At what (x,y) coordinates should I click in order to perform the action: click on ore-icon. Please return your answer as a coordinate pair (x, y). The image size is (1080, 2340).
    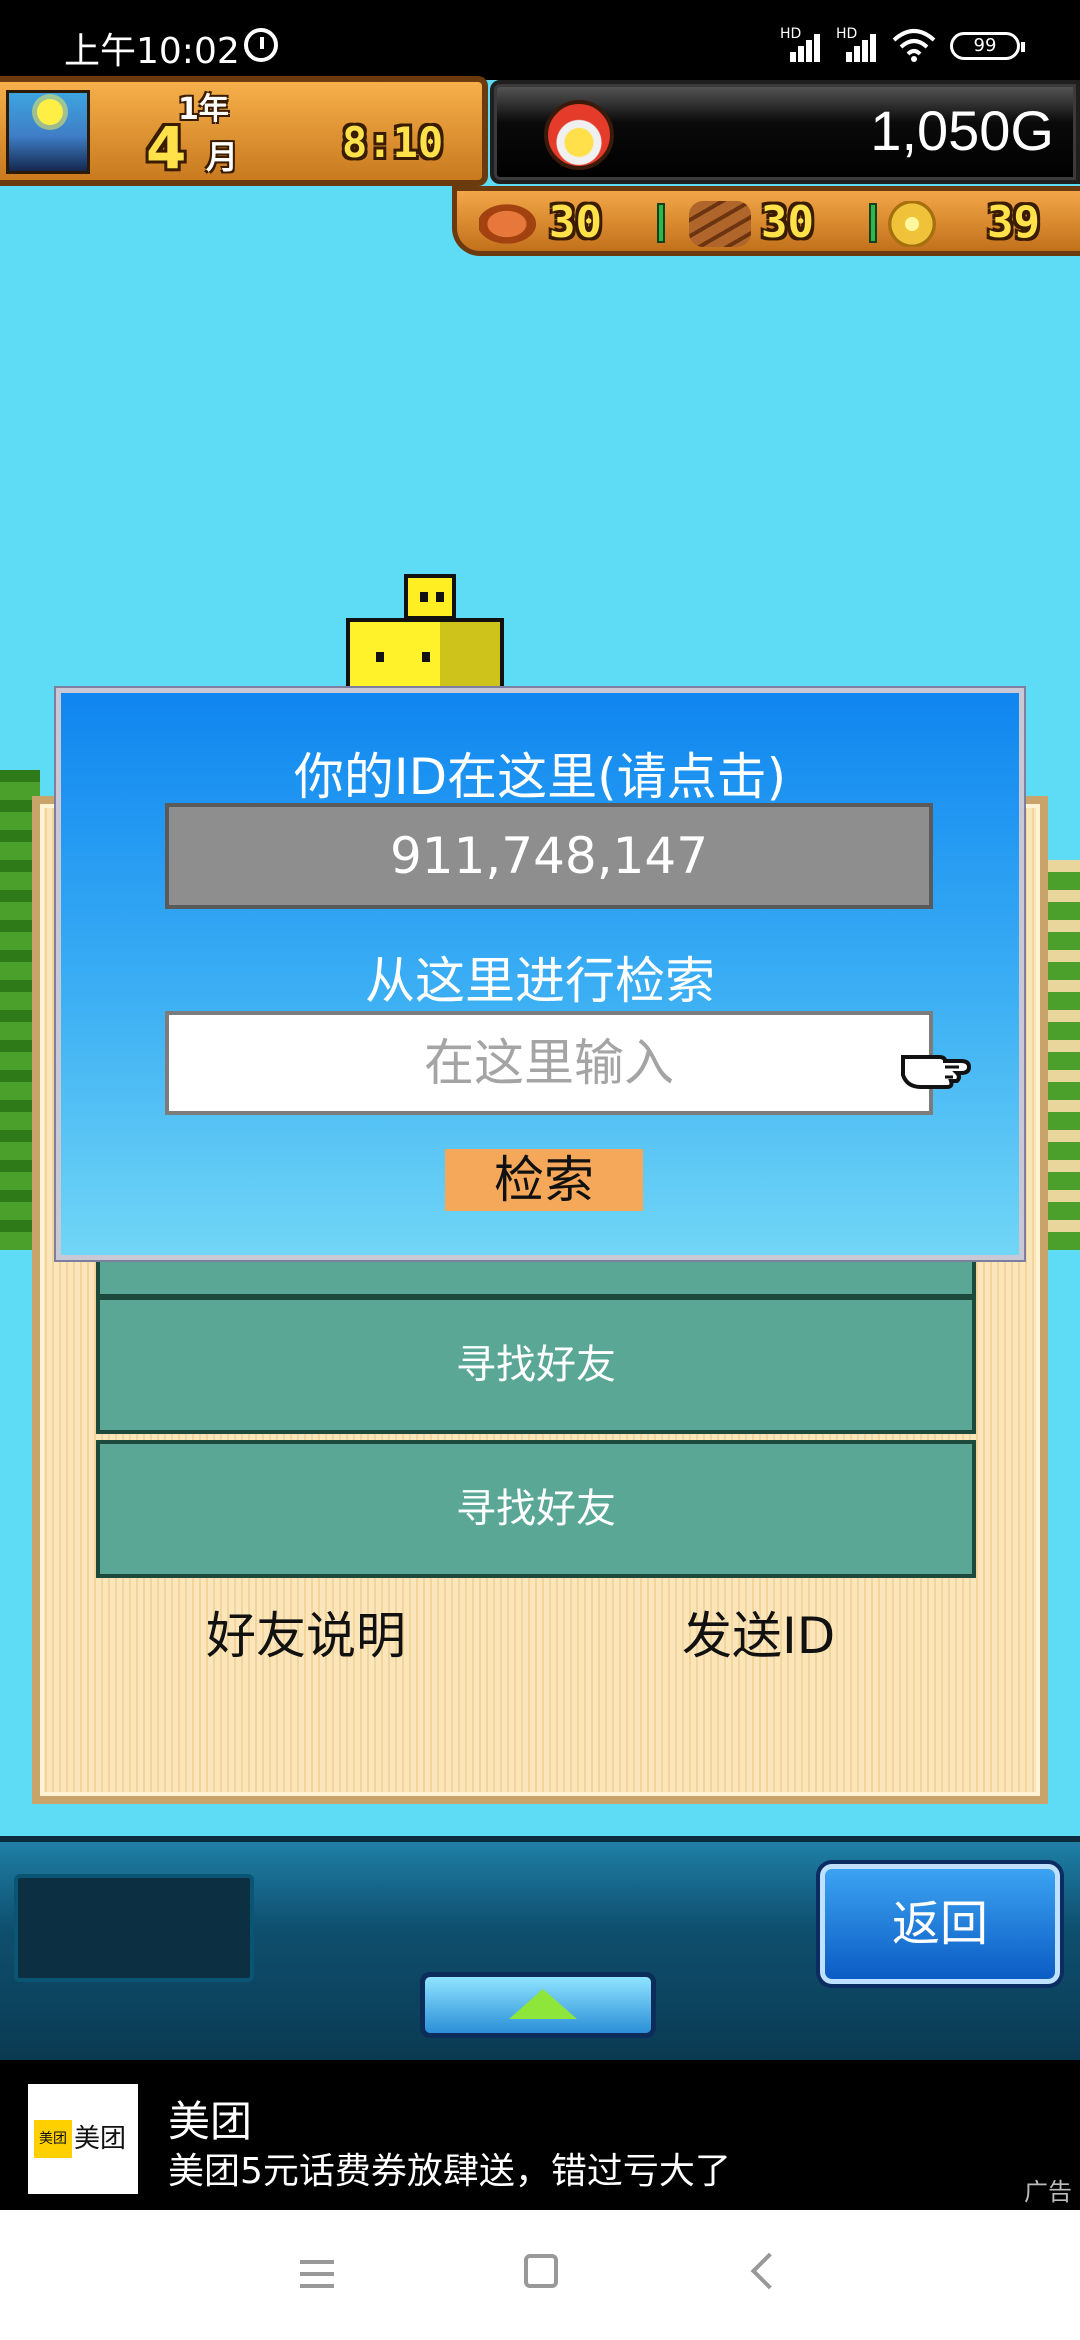
    Looking at the image, I should click on (912, 224).